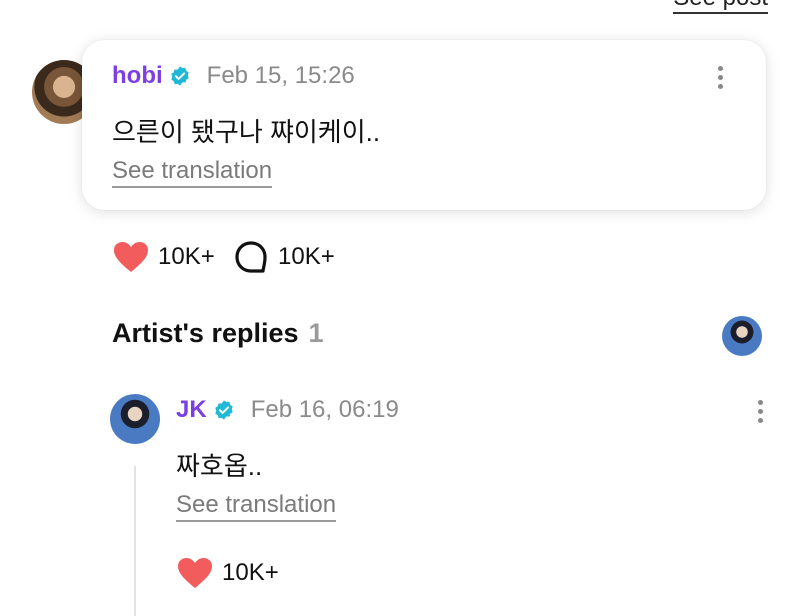 The height and width of the screenshot is (616, 800). I want to click on reply-like-count: 10K+, so click(250, 572).